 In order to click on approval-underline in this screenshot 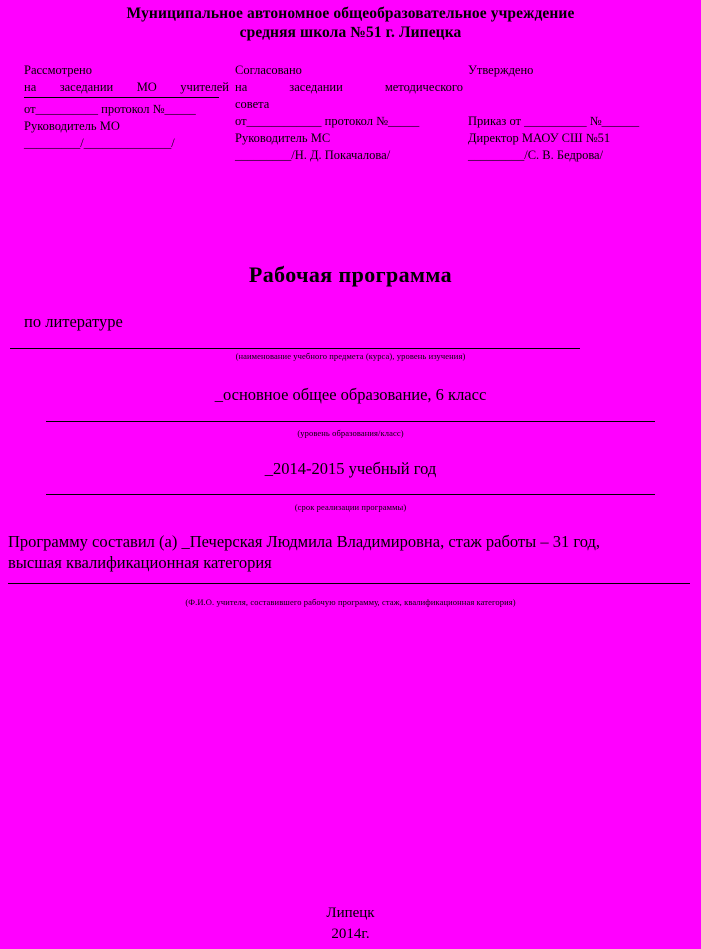, I will do `click(121, 97)`.